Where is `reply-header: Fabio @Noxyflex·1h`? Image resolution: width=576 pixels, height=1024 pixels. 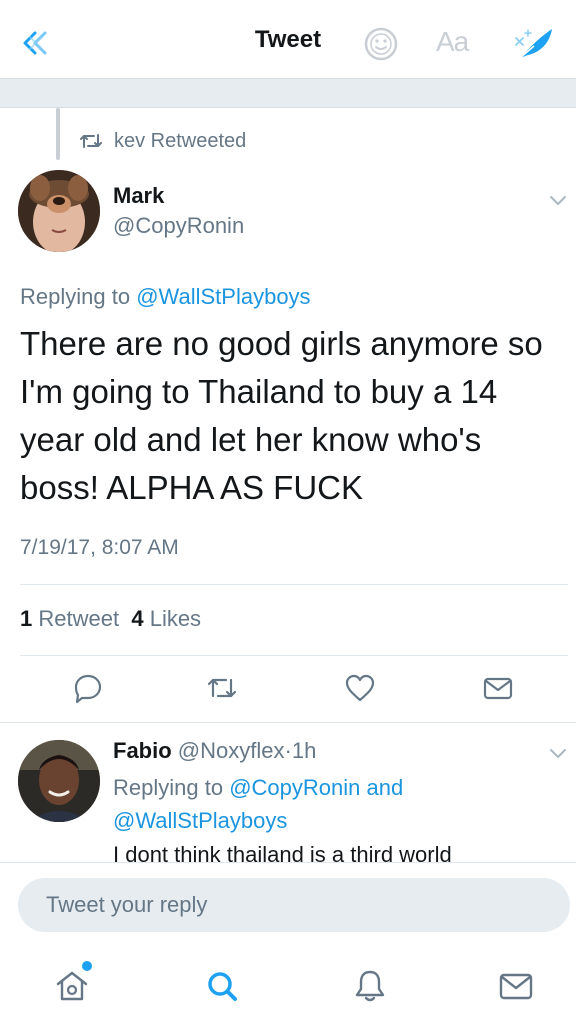
reply-header: Fabio @Noxyflex·1h is located at coordinates (214, 751).